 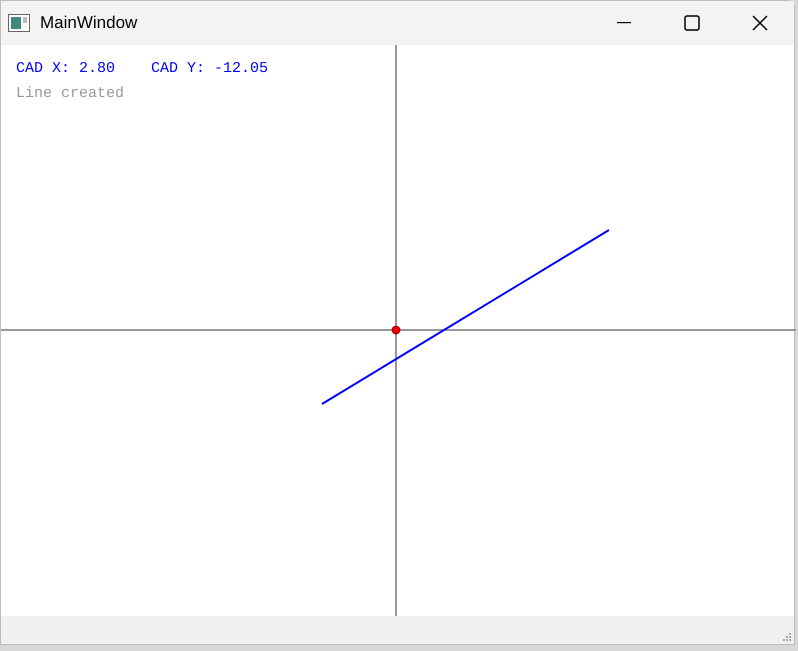 I want to click on origin-point, so click(x=396, y=330).